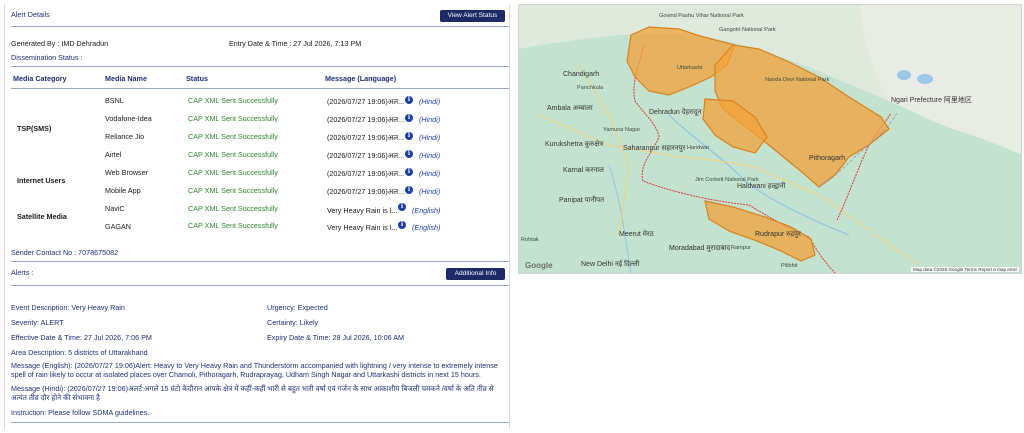  Describe the element at coordinates (126, 78) in the screenshot. I see `col-media-name: Media Name` at that location.